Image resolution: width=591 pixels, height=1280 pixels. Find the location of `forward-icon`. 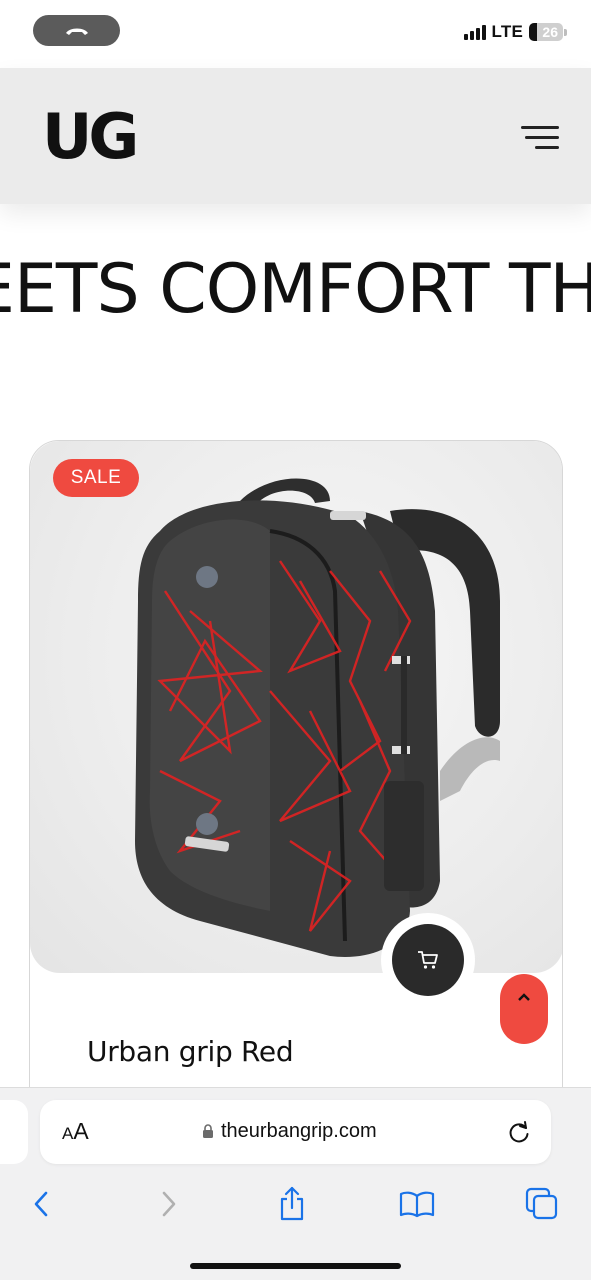

forward-icon is located at coordinates (169, 1204).